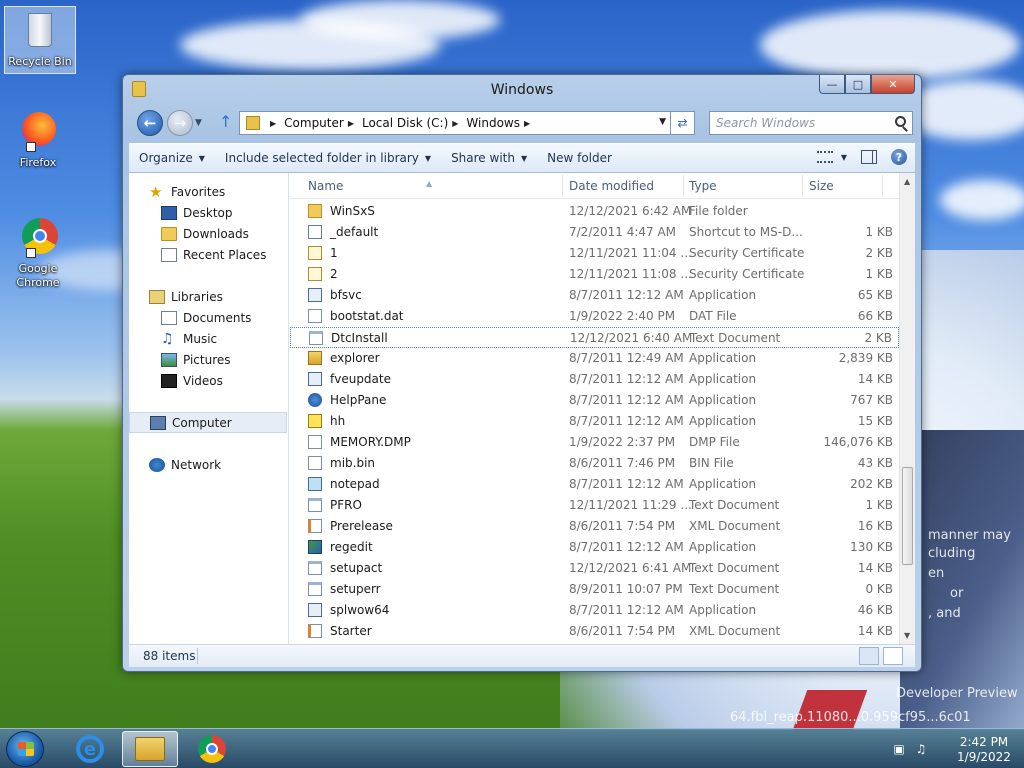  Describe the element at coordinates (213, 254) in the screenshot. I see `nav-recent-places: Recent Places` at that location.